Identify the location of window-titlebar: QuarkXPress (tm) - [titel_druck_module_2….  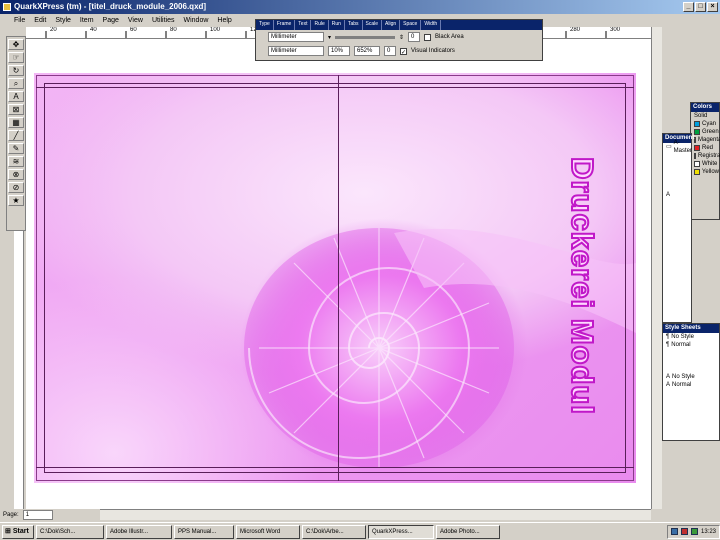
(360, 7).